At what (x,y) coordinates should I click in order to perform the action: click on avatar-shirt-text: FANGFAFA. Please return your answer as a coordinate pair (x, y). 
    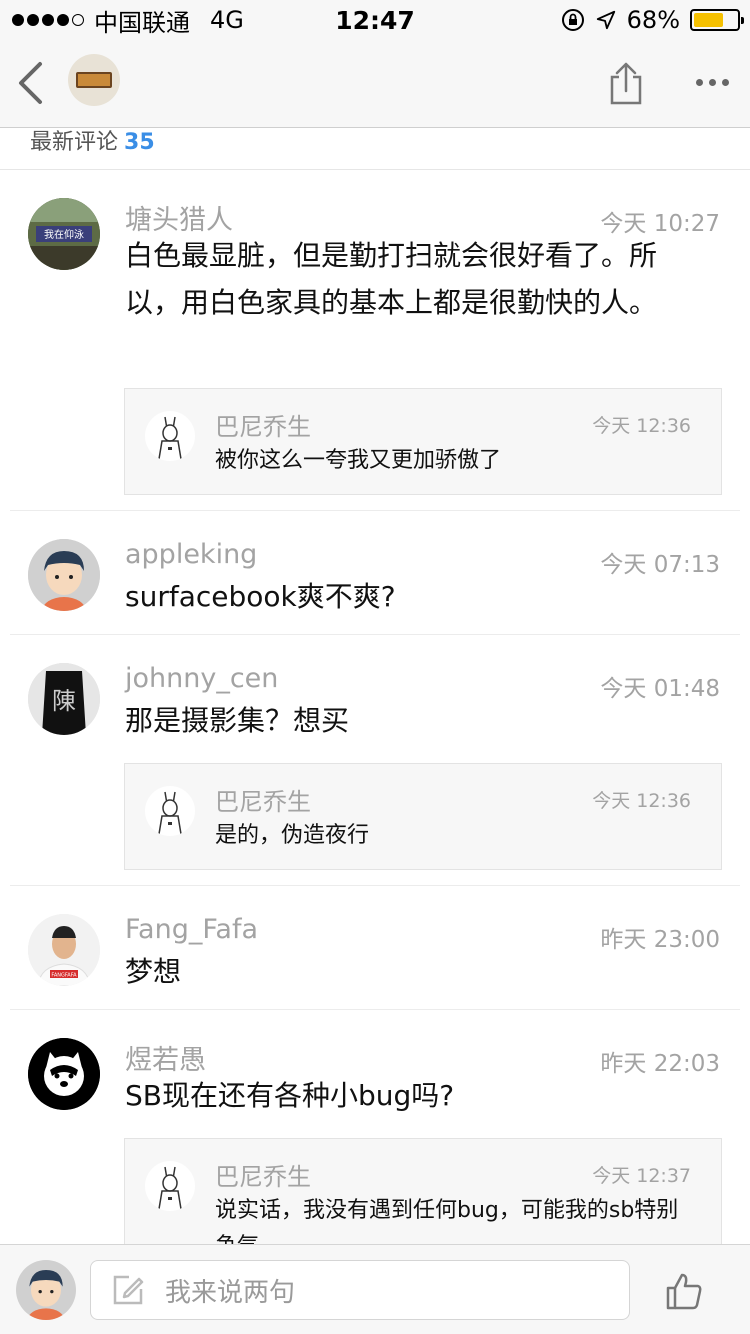
    Looking at the image, I should click on (64, 976).